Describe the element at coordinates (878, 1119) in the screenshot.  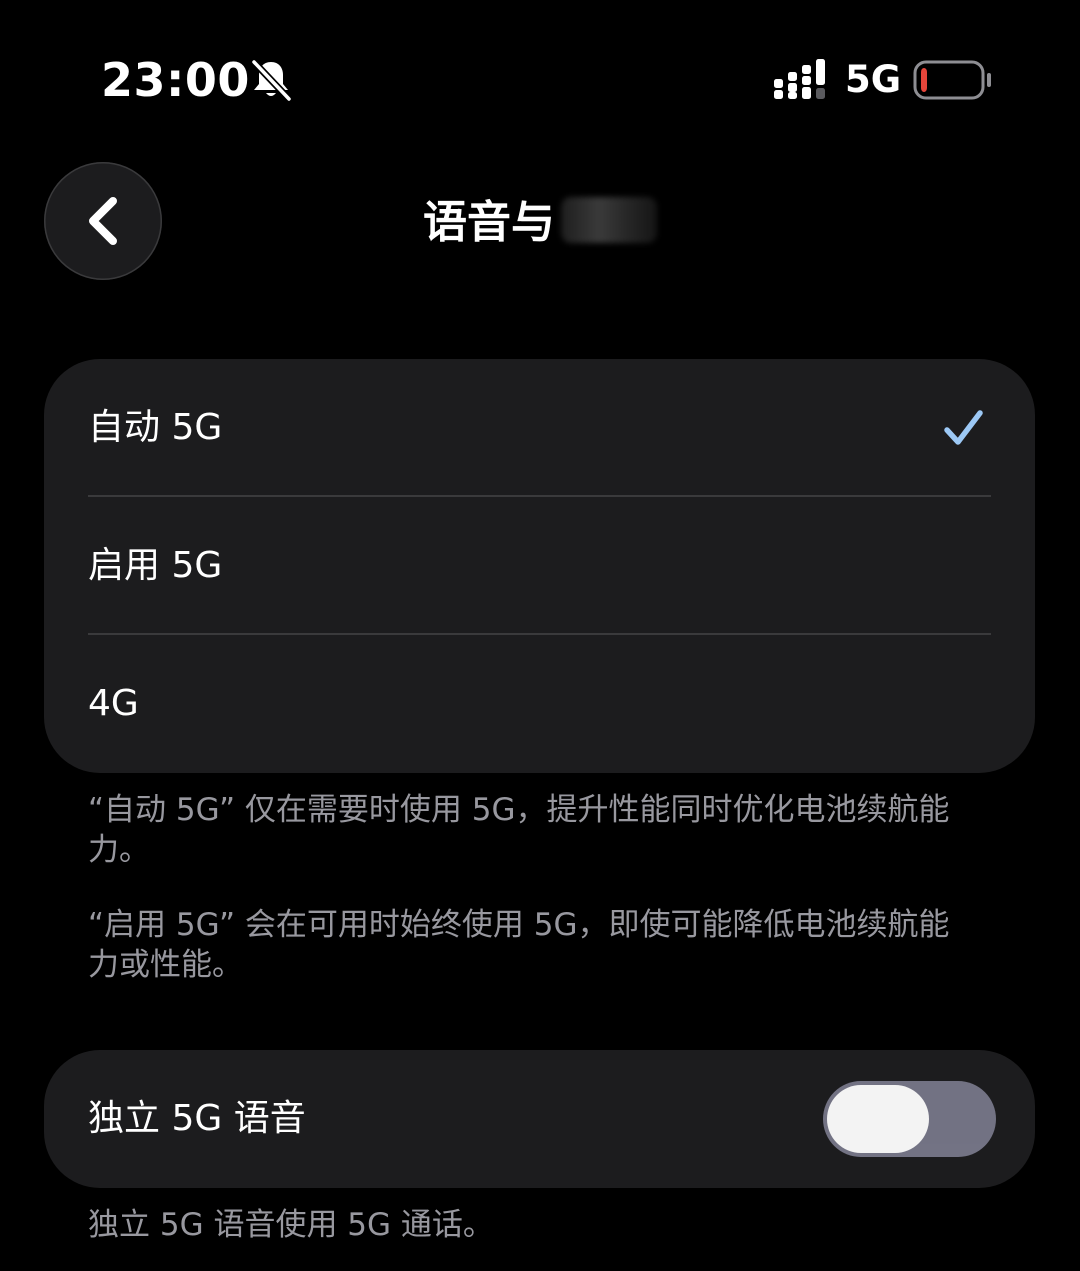
I see `toggle-knob` at that location.